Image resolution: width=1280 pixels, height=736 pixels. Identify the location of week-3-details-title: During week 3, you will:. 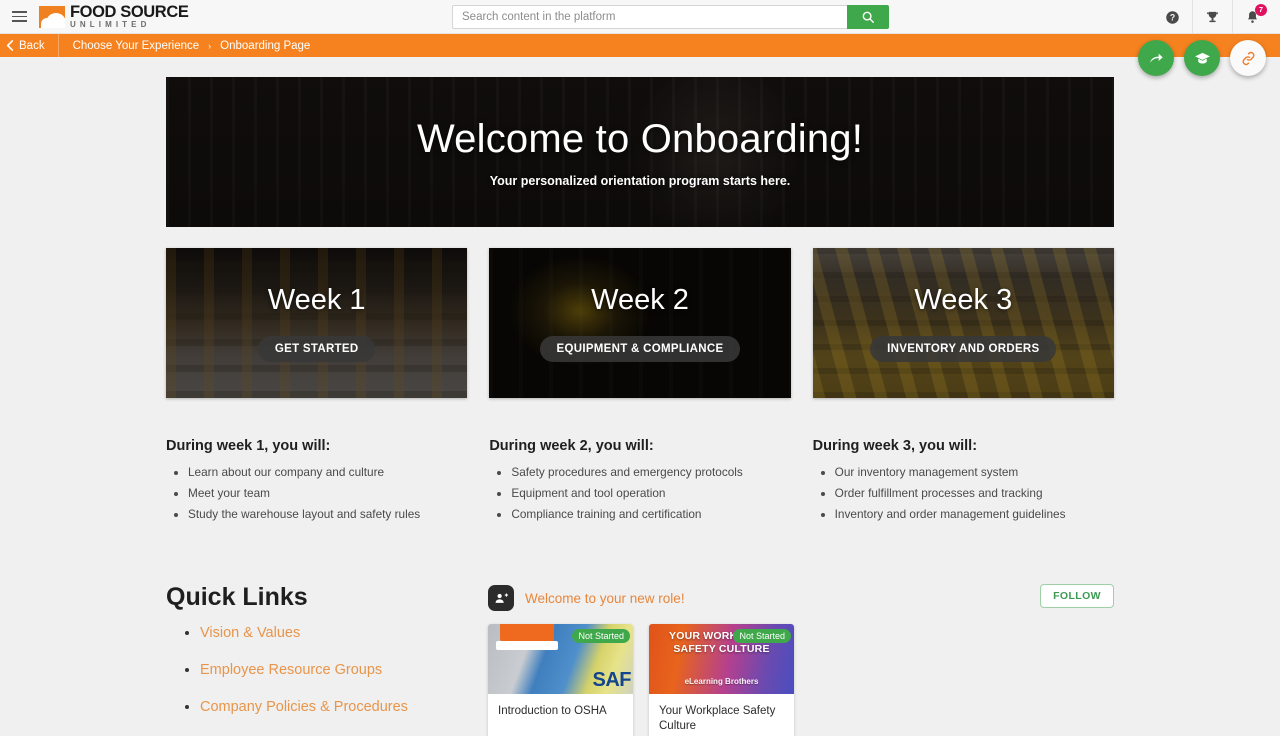
(895, 446).